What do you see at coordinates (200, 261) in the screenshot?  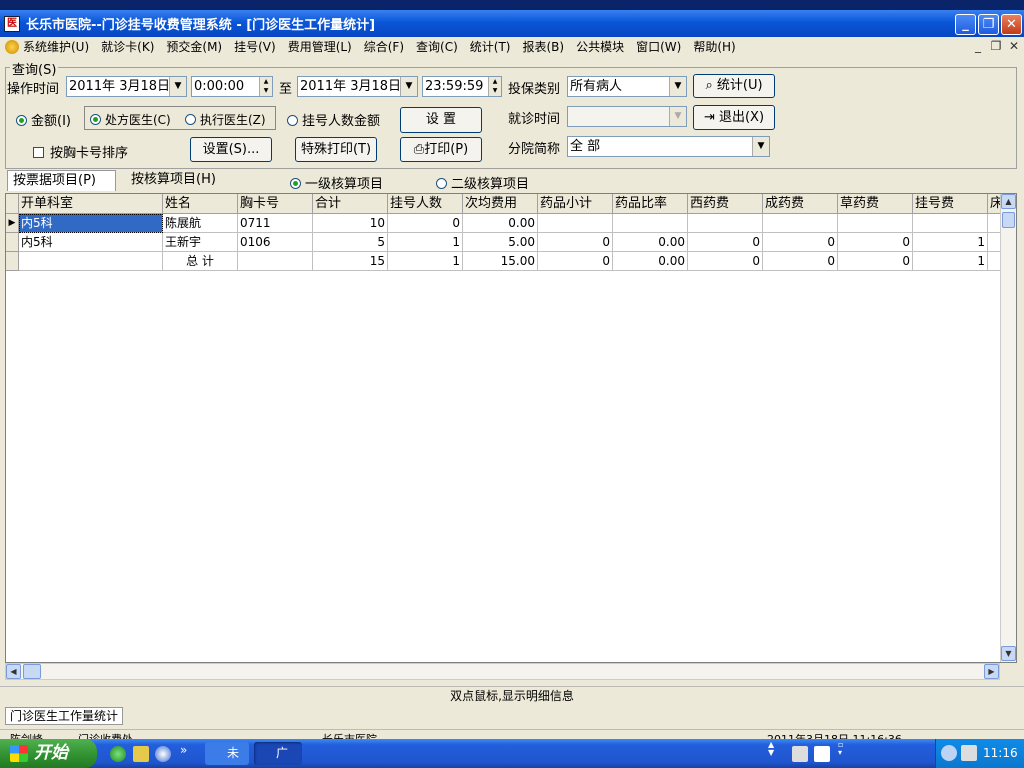 I see `grid-cell: 总 计` at bounding box center [200, 261].